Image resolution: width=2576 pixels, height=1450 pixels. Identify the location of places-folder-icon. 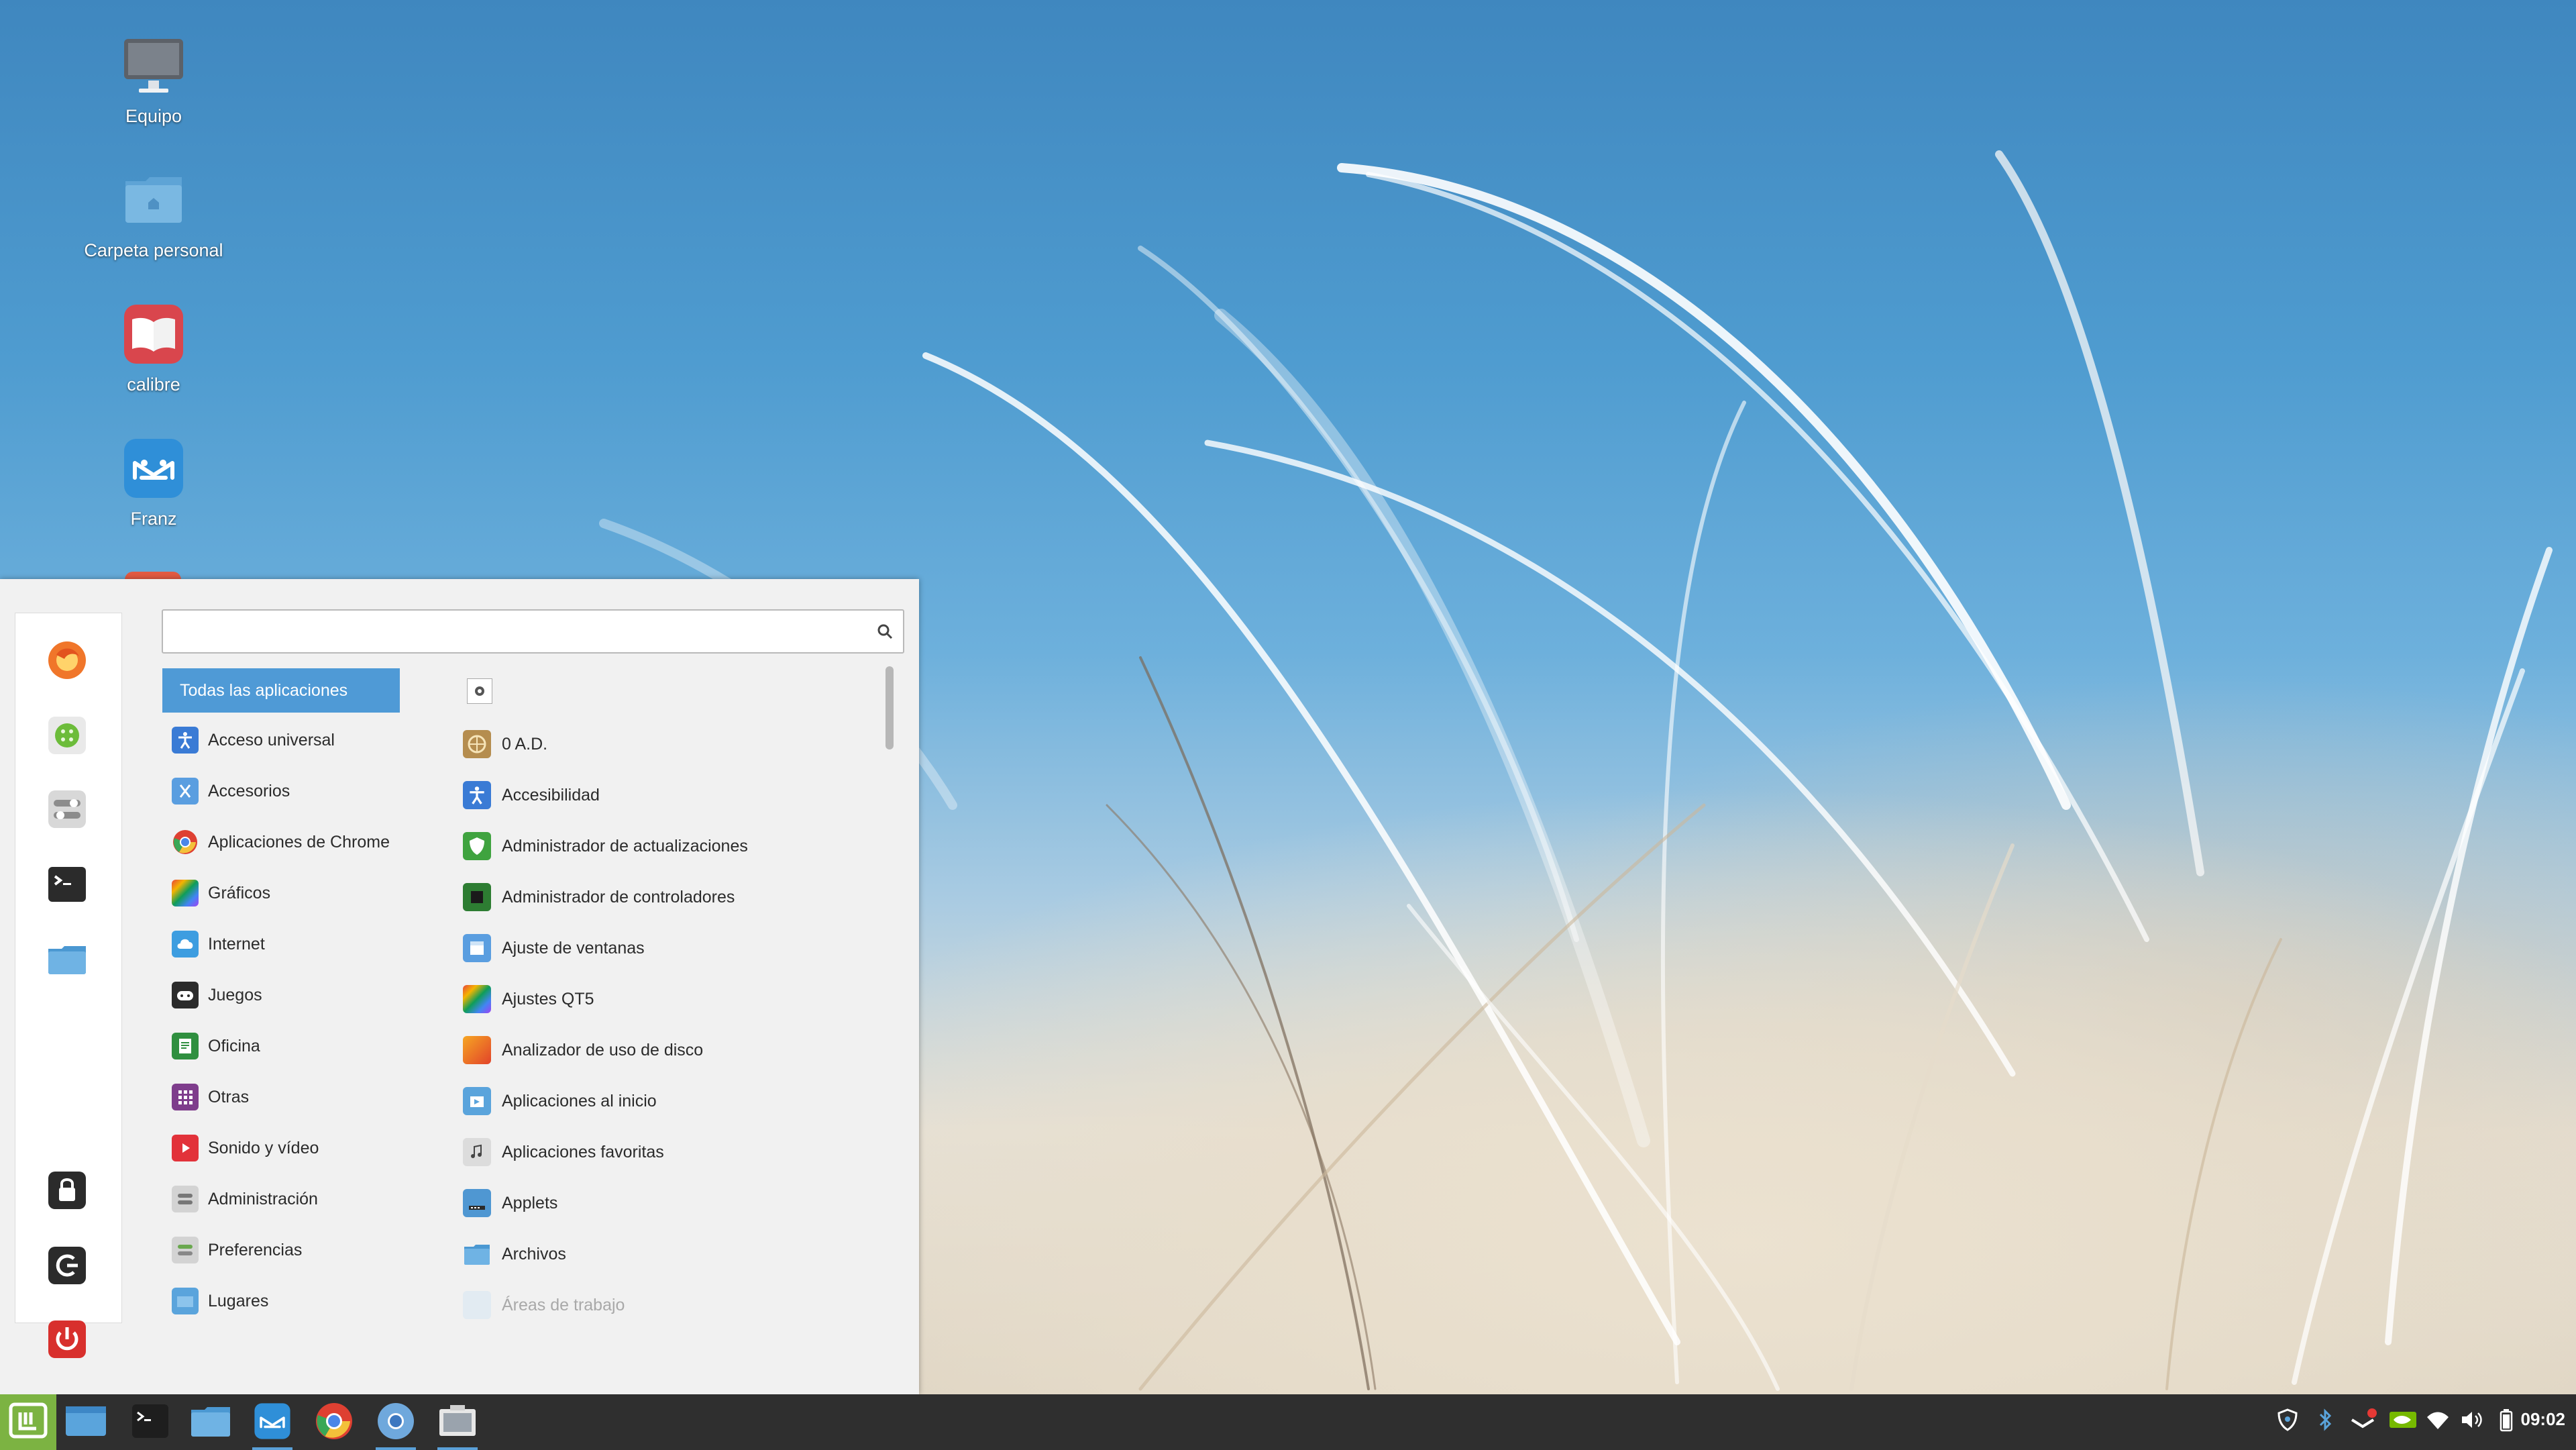
(185, 1301).